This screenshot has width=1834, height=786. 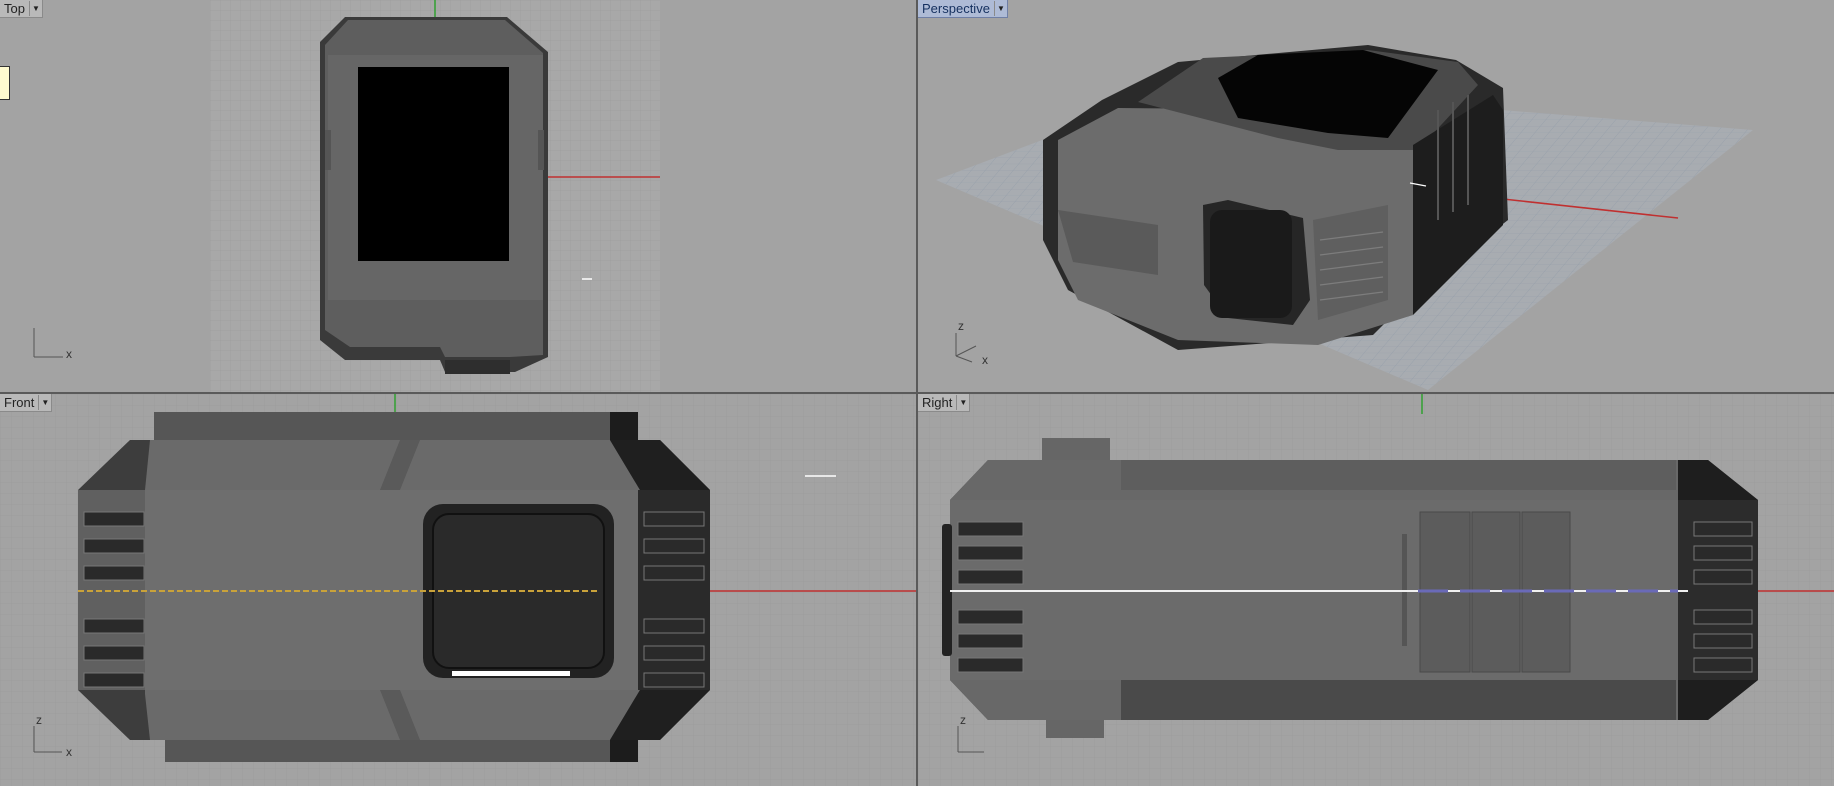 I want to click on viewport-title-top: Top ▼, so click(x=21, y=9).